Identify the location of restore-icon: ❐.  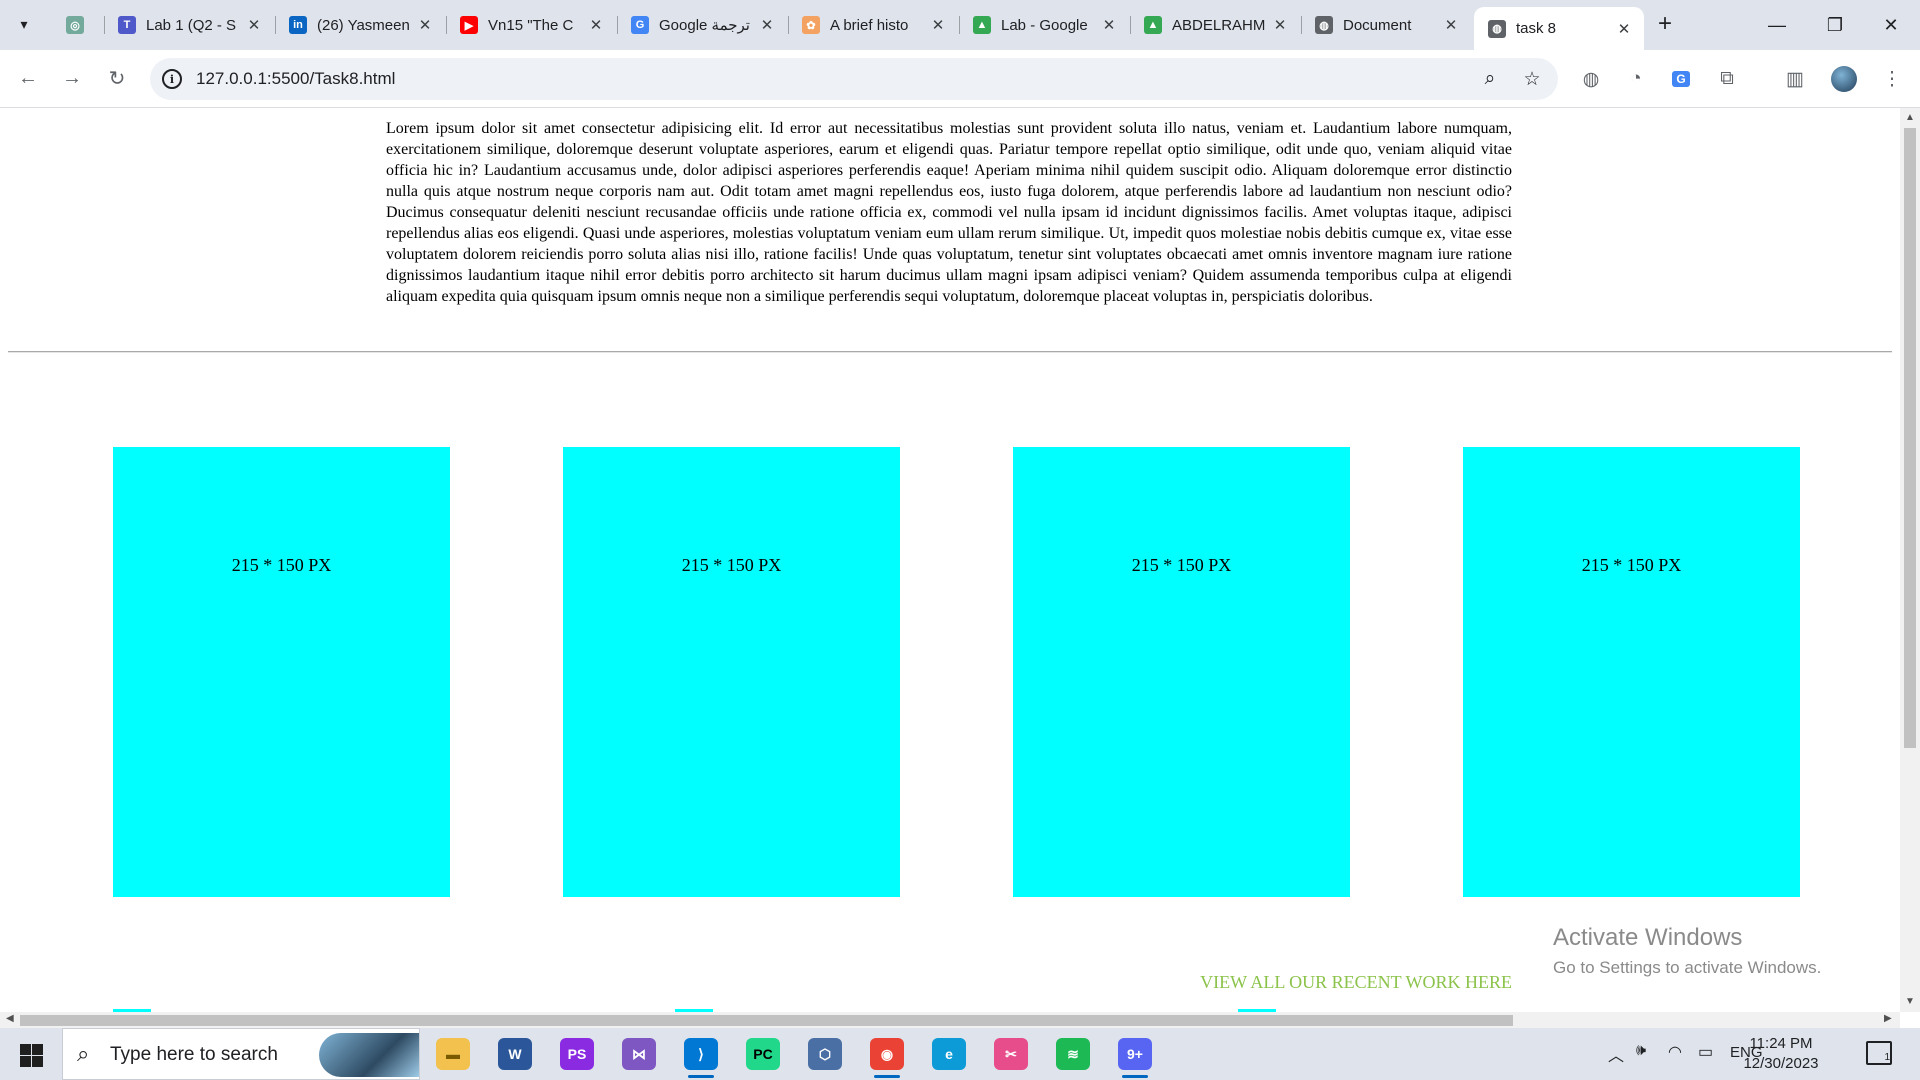
(1835, 24).